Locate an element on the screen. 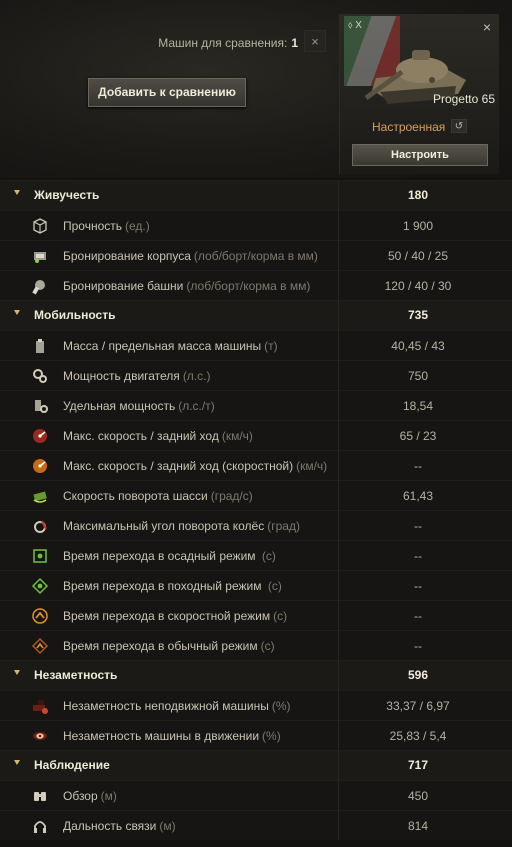 This screenshot has width=512, height=847. stat-label: Время перехода в обычный режим (с) is located at coordinates (169, 646).